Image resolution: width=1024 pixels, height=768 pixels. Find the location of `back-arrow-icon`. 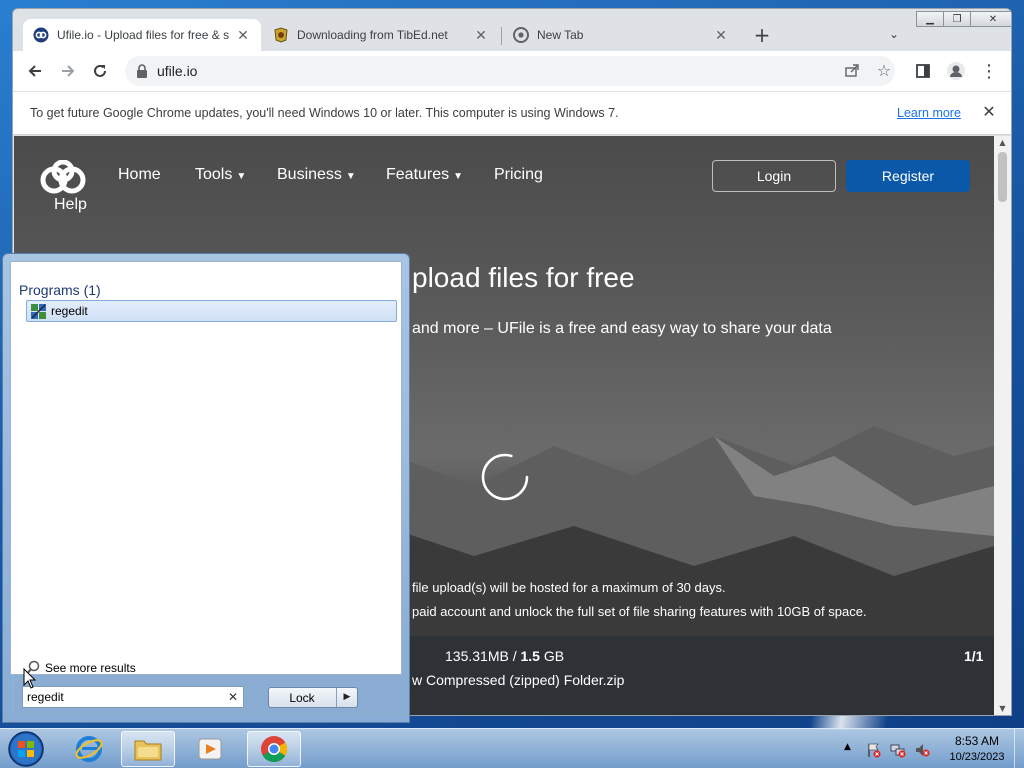

back-arrow-icon is located at coordinates (35, 71).